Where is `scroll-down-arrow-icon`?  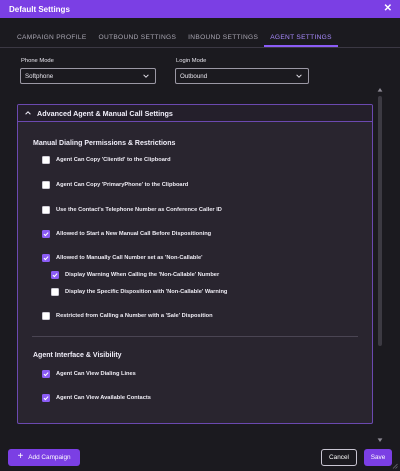 scroll-down-arrow-icon is located at coordinates (380, 440).